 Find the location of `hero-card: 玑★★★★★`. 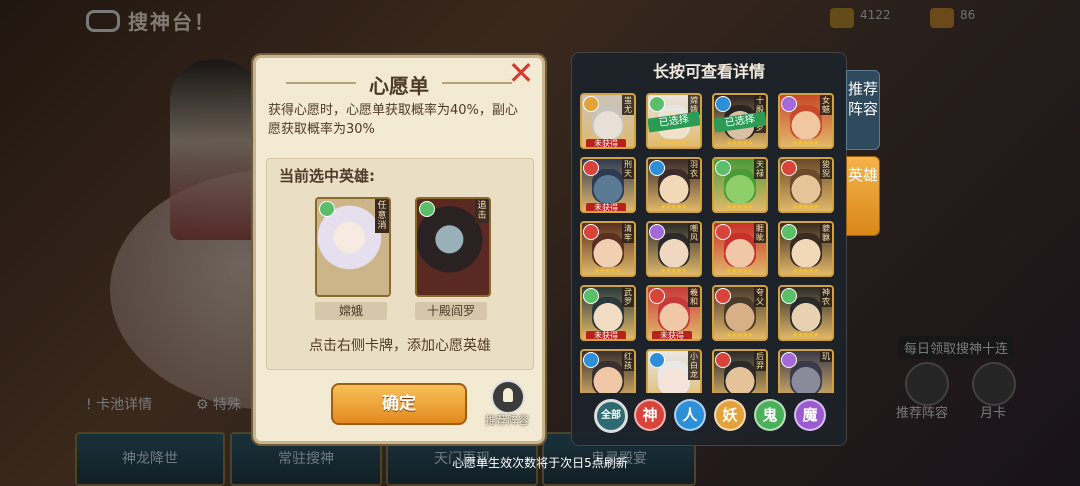

hero-card: 玑★★★★★ is located at coordinates (806, 371).